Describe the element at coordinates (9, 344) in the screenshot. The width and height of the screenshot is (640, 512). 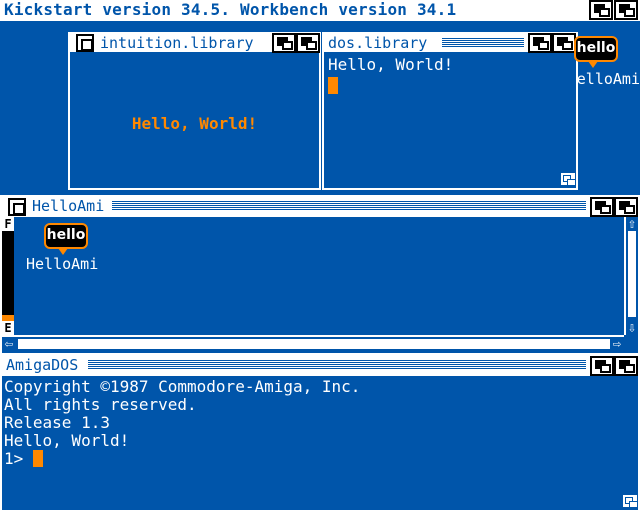
I see `scroll-left-icon: ⇦` at that location.